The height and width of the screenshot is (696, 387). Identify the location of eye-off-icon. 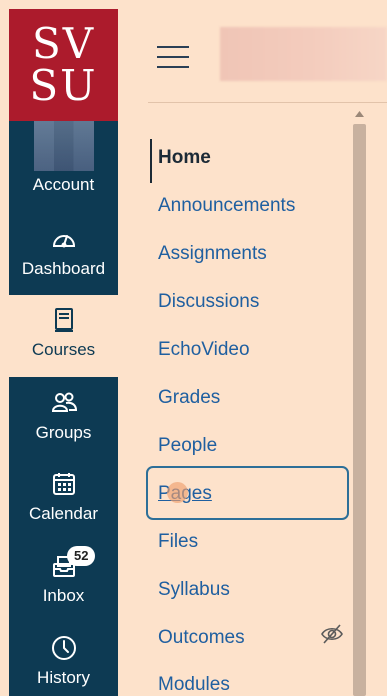
(332, 634).